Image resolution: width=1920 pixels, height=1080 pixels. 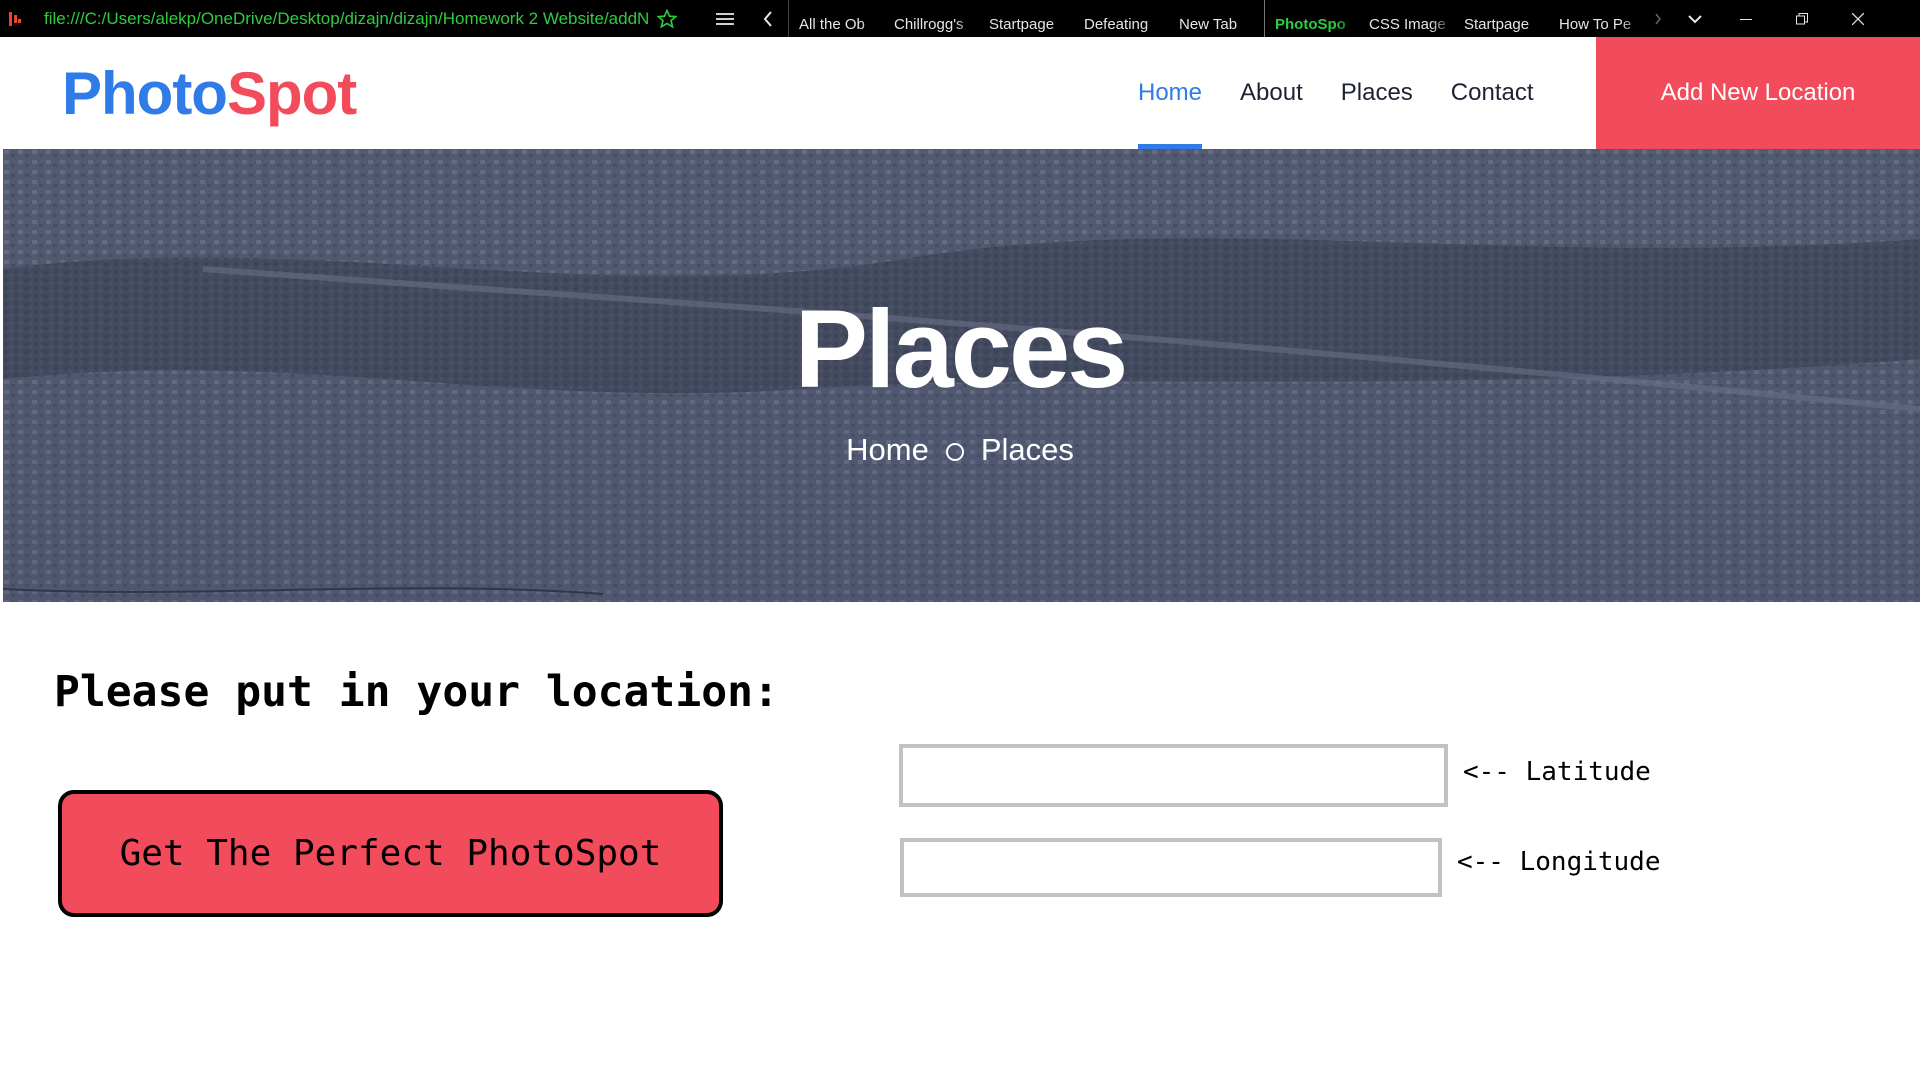 What do you see at coordinates (725, 18) in the screenshot?
I see `hamburger-menu-icon` at bounding box center [725, 18].